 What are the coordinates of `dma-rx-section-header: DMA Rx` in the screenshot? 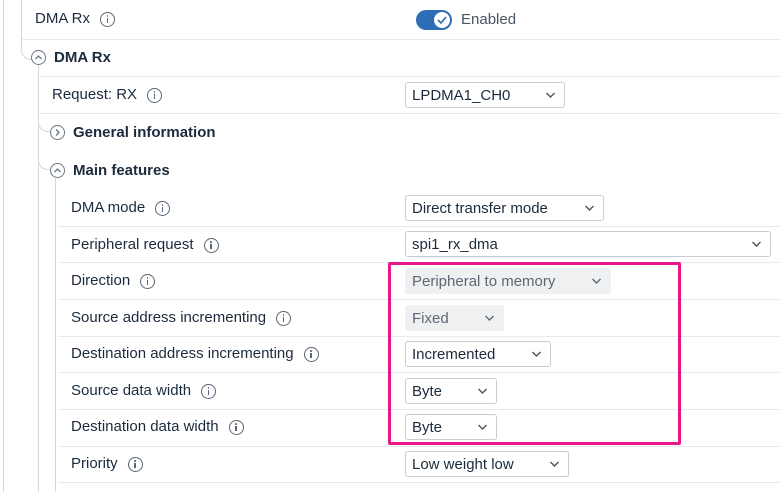 It's located at (71, 57).